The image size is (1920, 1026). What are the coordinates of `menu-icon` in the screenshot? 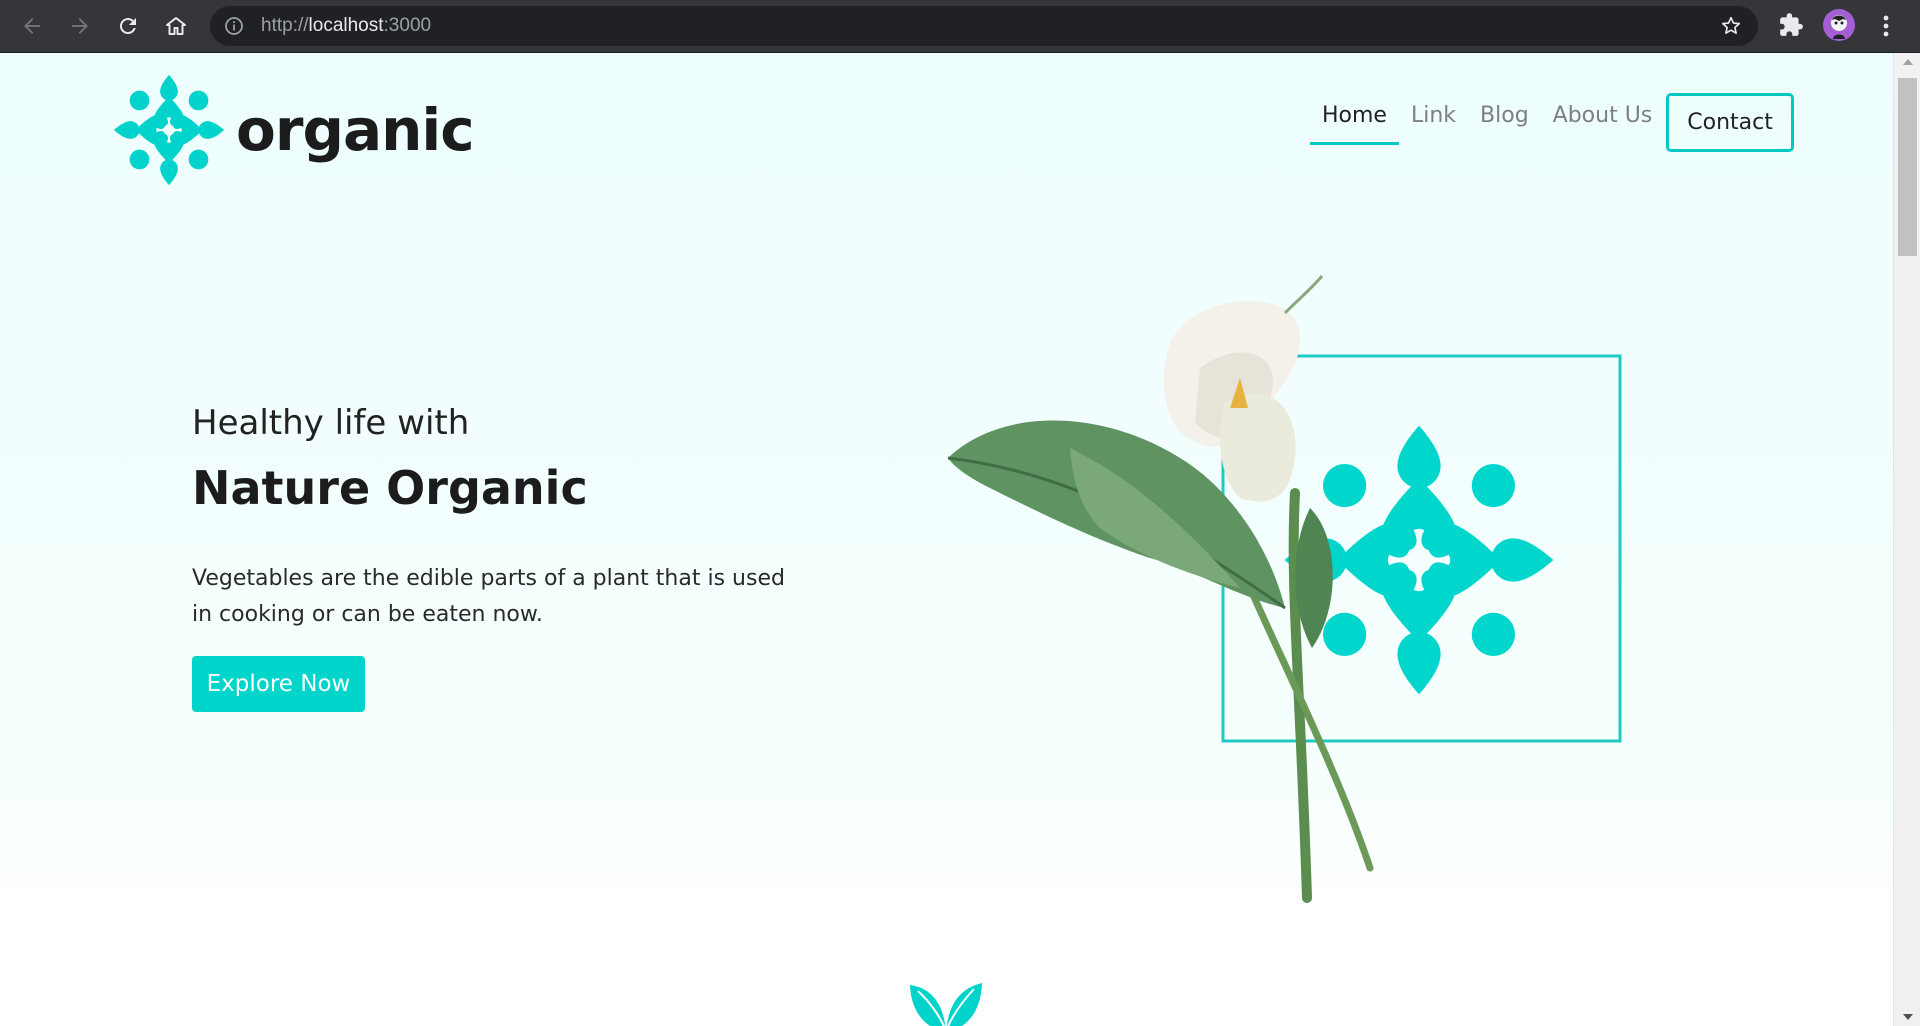 It's located at (1886, 26).